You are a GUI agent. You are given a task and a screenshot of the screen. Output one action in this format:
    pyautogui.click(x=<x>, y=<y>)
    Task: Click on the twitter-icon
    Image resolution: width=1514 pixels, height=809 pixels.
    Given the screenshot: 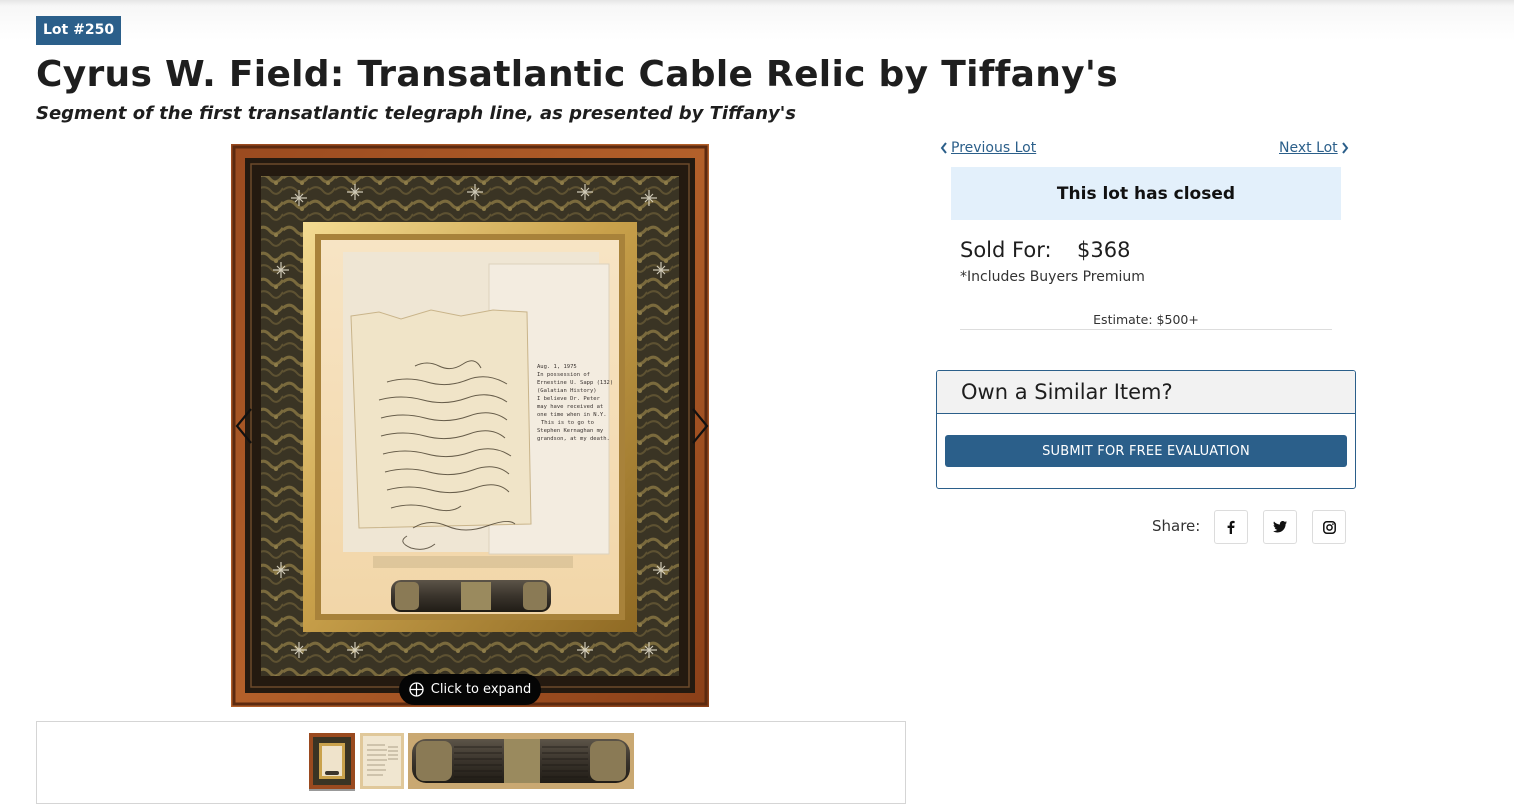 What is the action you would take?
    pyautogui.click(x=1280, y=527)
    